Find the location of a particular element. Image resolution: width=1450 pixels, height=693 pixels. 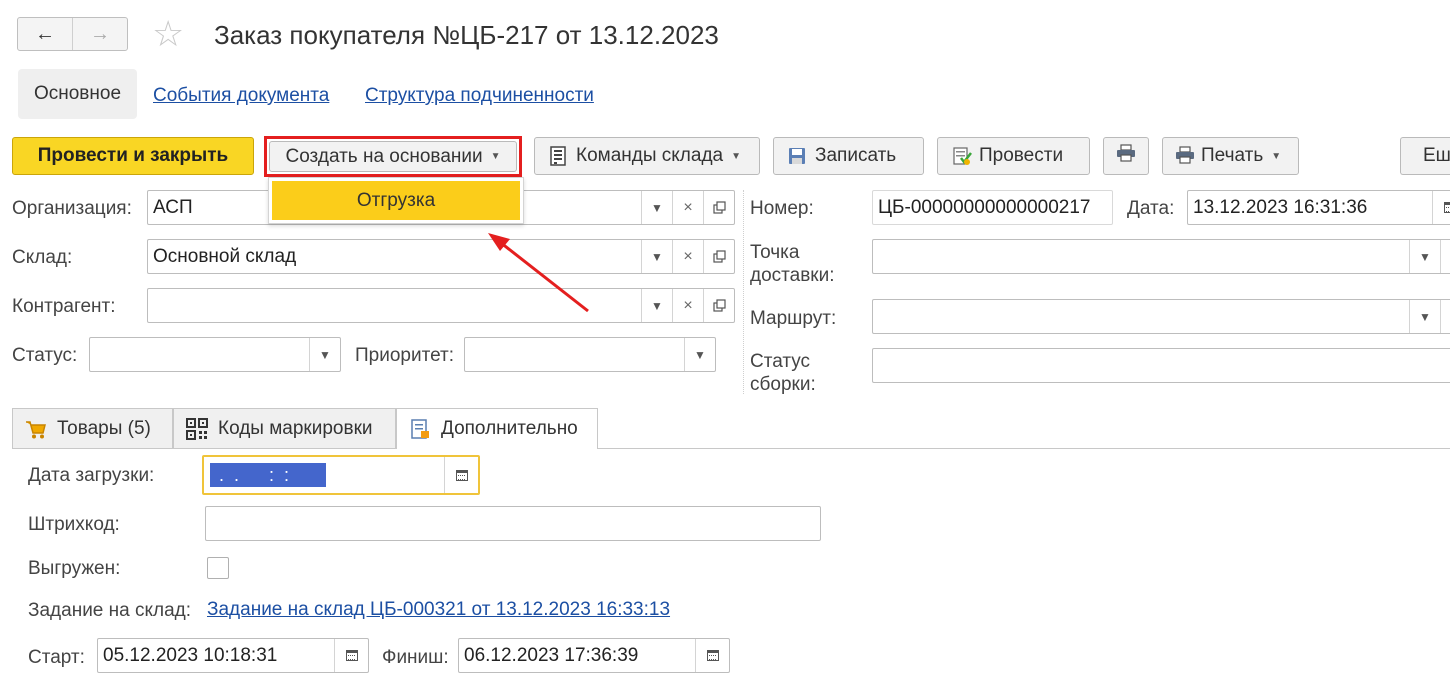

date-value: 13.12.2023 16:31:36 is located at coordinates (1310, 208).